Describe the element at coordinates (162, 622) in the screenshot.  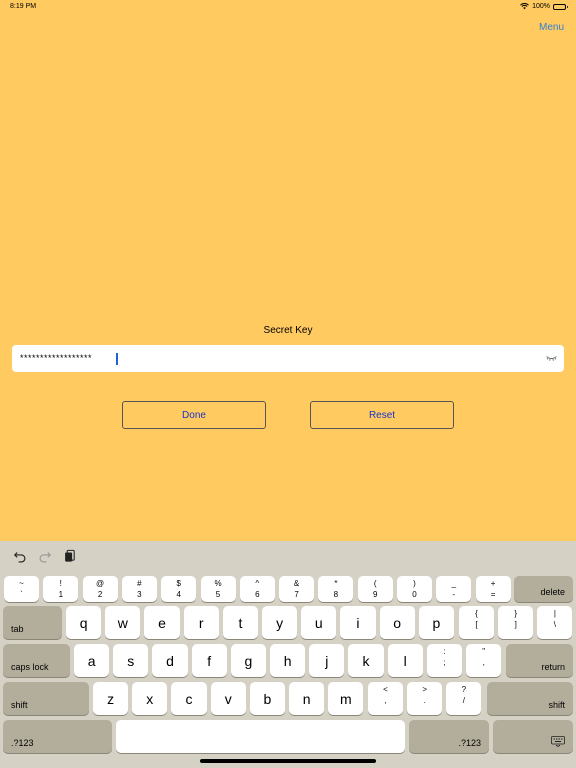
I see `key-e: e` at that location.